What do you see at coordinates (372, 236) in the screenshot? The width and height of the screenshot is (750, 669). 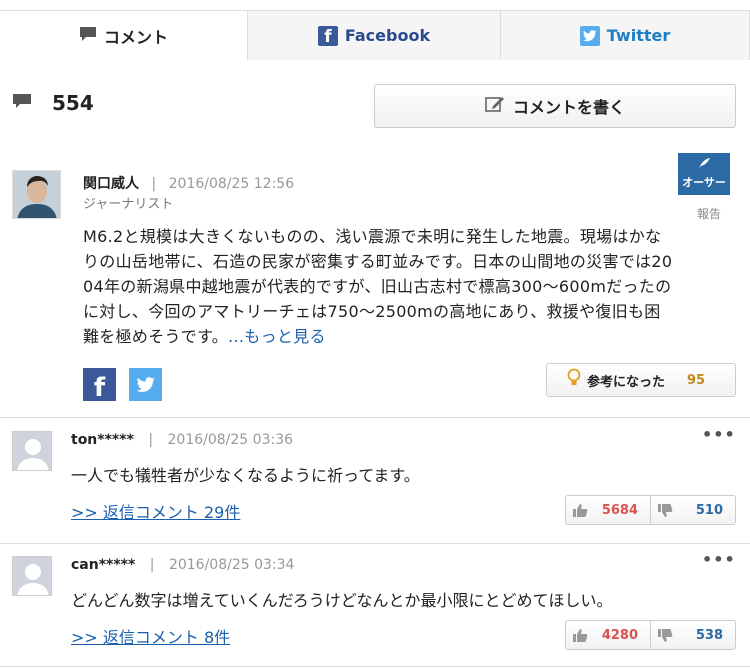 I see `body-line: M6.2と規模は大きくないものの、浅い震源で未明に発生した地震。現場はかな` at bounding box center [372, 236].